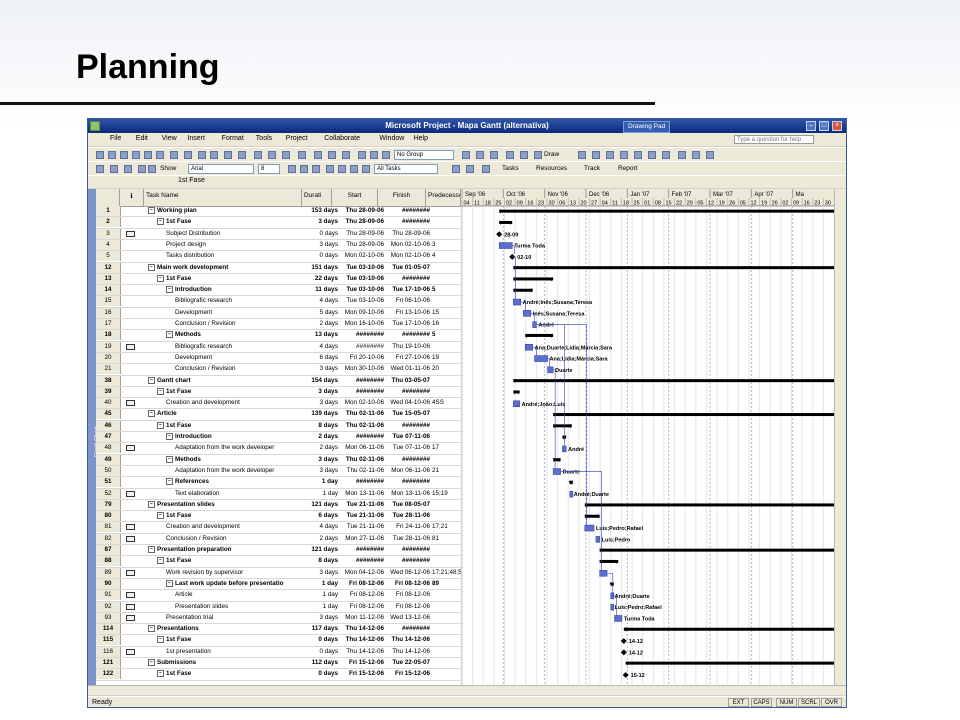 The width and height of the screenshot is (960, 720). What do you see at coordinates (408, 413) in the screenshot?
I see `finish-cell: Tue 15-05-07` at bounding box center [408, 413].